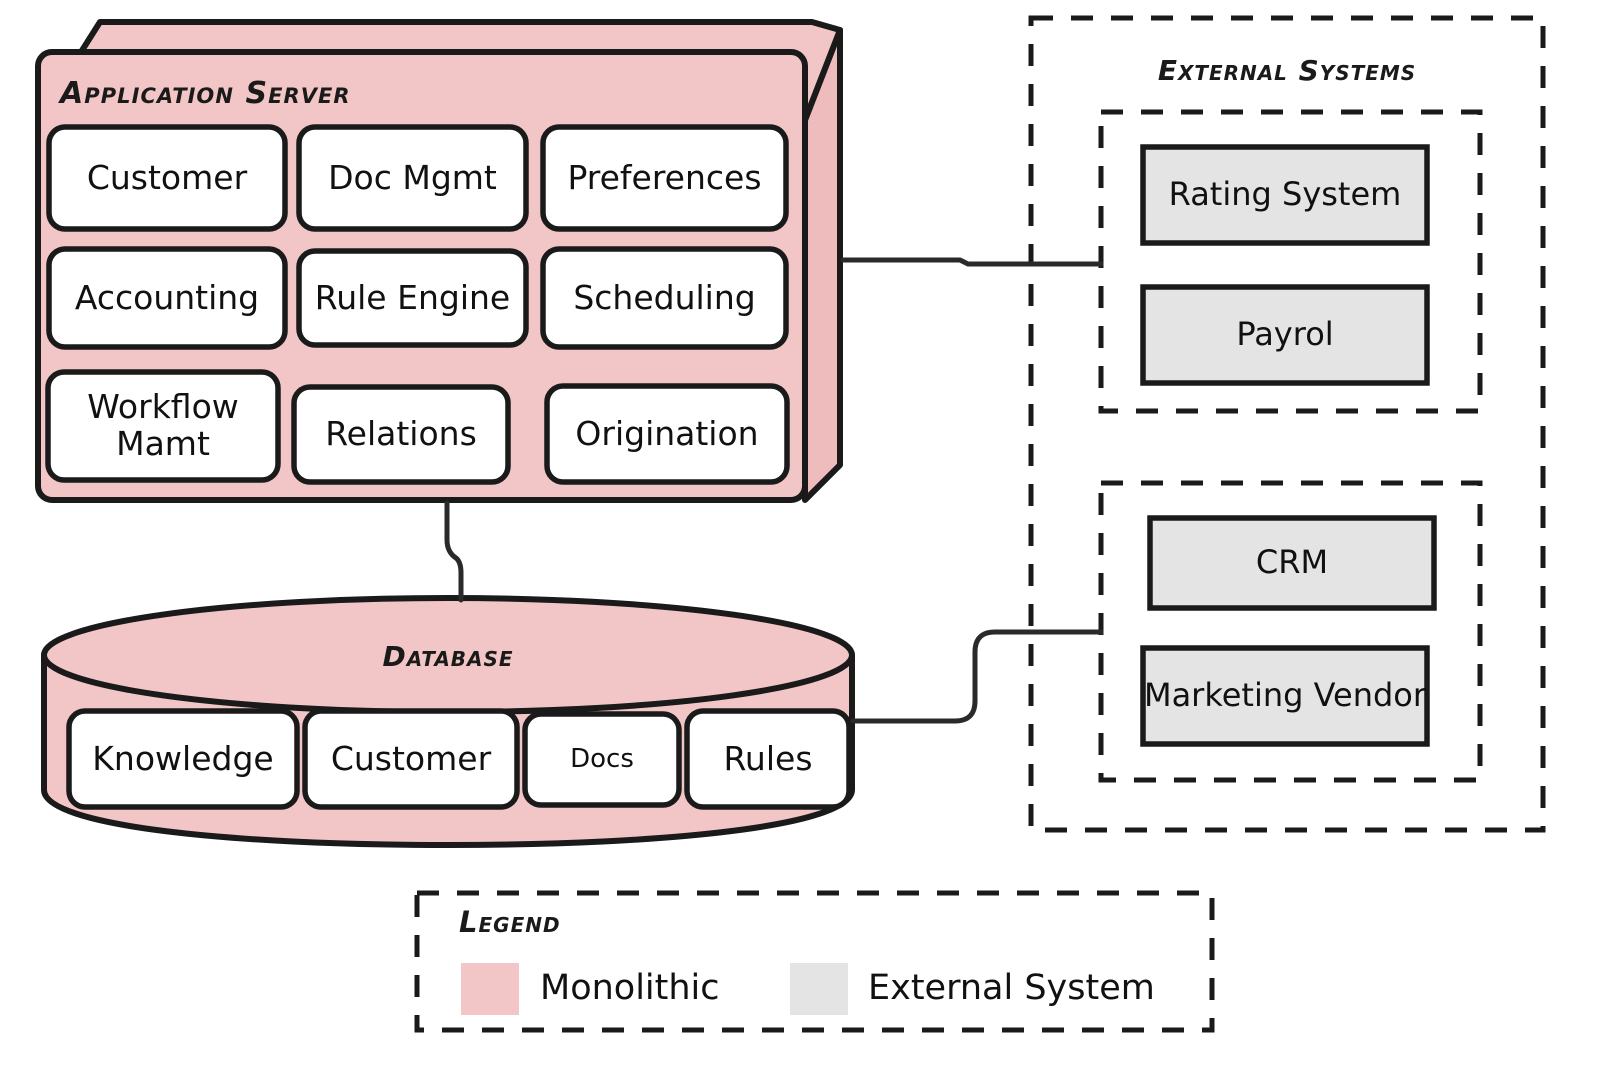 This screenshot has width=1600, height=1068. What do you see at coordinates (163, 426) in the screenshot?
I see `module-box-workflow-mamt` at bounding box center [163, 426].